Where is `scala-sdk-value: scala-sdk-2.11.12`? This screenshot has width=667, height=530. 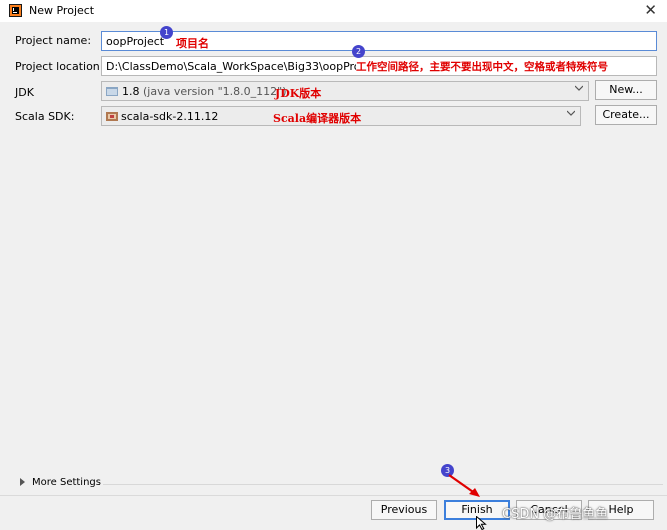
scala-sdk-value: scala-sdk-2.11.12 is located at coordinates (170, 116).